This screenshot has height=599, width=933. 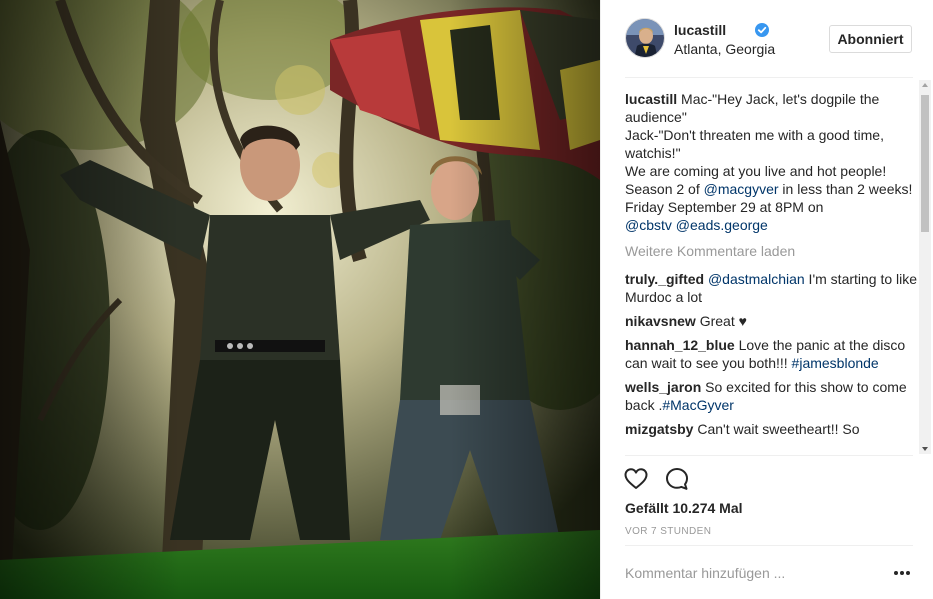 I want to click on location-link: Atlanta, Georgia, so click(x=724, y=49).